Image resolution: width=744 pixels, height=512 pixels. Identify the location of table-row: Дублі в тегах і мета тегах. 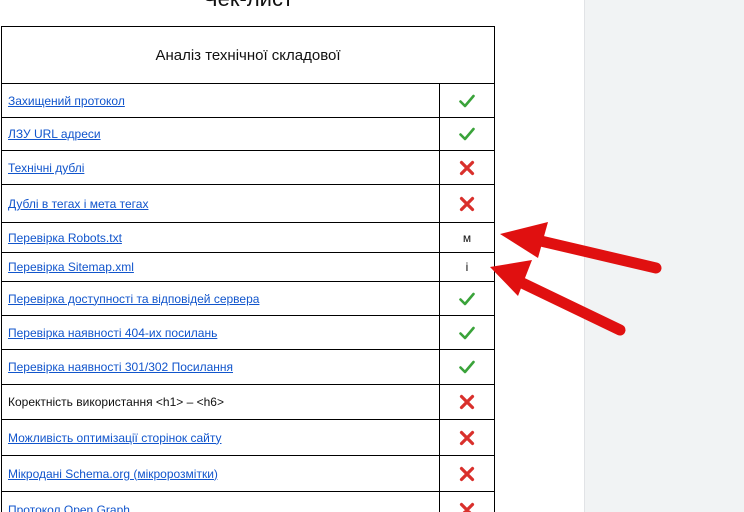
(248, 203).